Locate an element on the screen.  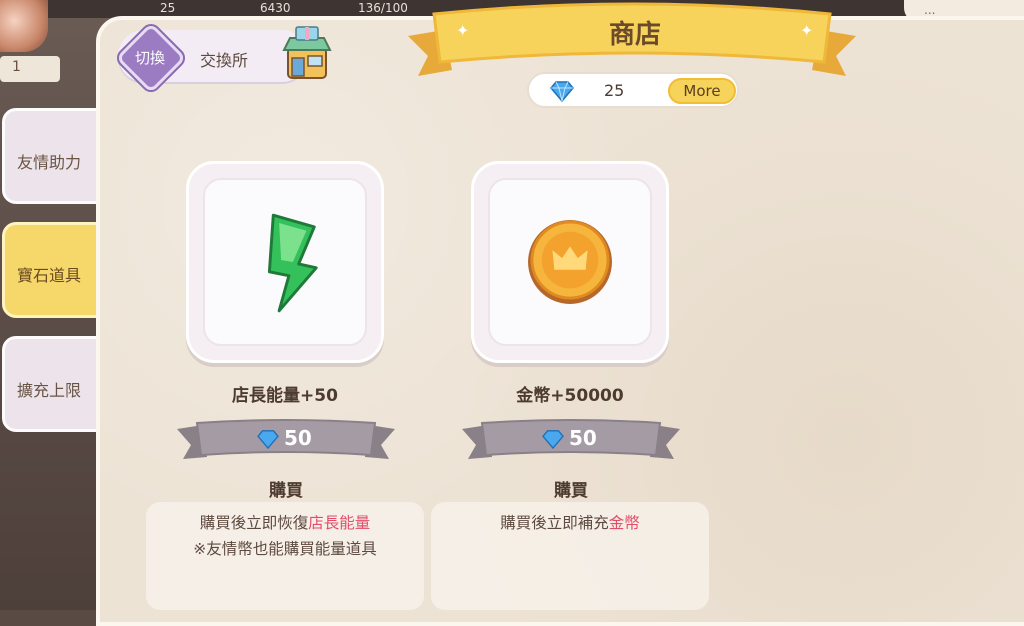
shop-title: 商店 is located at coordinates (634, 35).